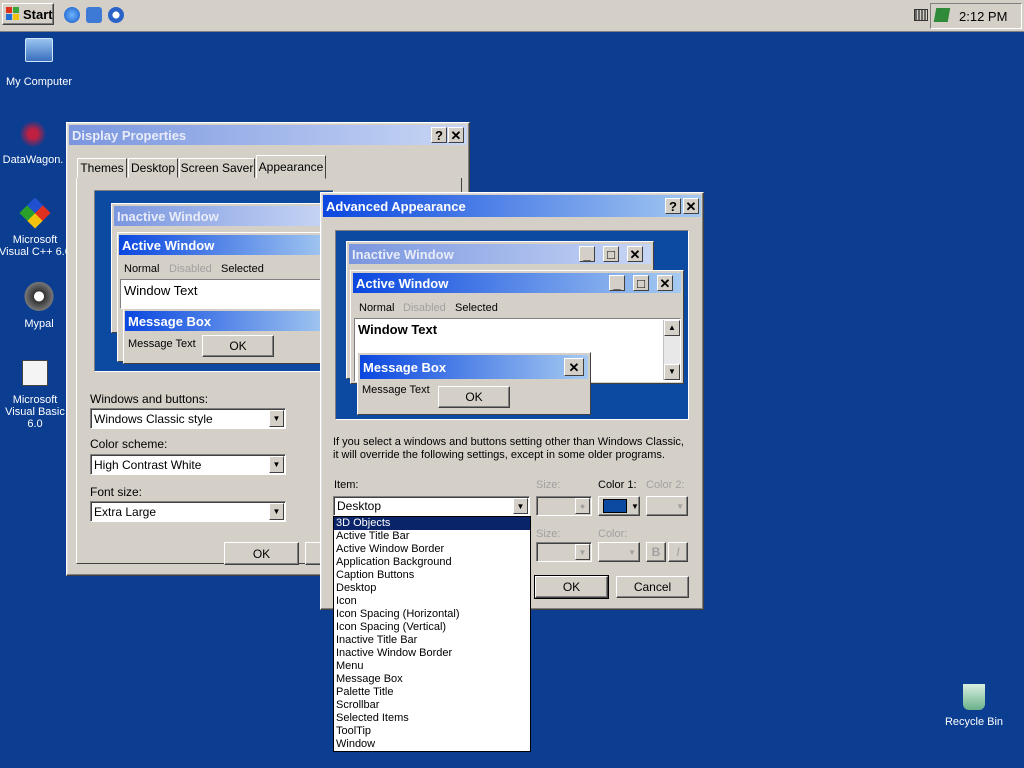 The height and width of the screenshot is (768, 1024). I want to click on tab-themes: Themes, so click(102, 168).